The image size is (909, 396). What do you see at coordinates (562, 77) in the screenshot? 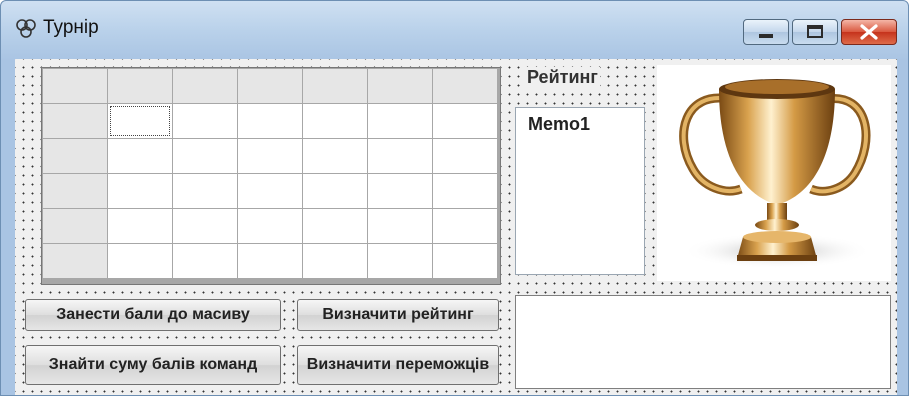
I see `rating-label: Рейтинг` at bounding box center [562, 77].